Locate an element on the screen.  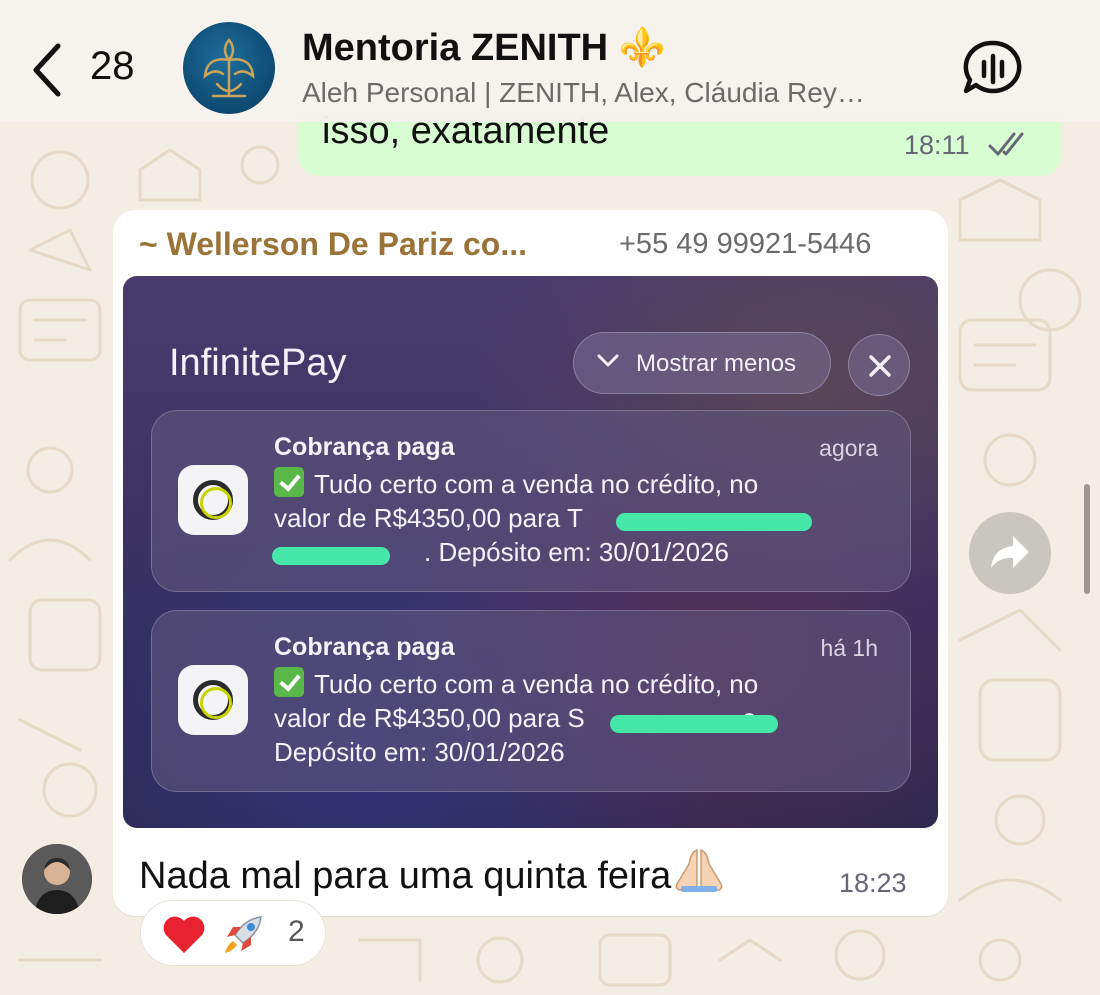
show-less-button: Mostrar menos is located at coordinates (702, 363).